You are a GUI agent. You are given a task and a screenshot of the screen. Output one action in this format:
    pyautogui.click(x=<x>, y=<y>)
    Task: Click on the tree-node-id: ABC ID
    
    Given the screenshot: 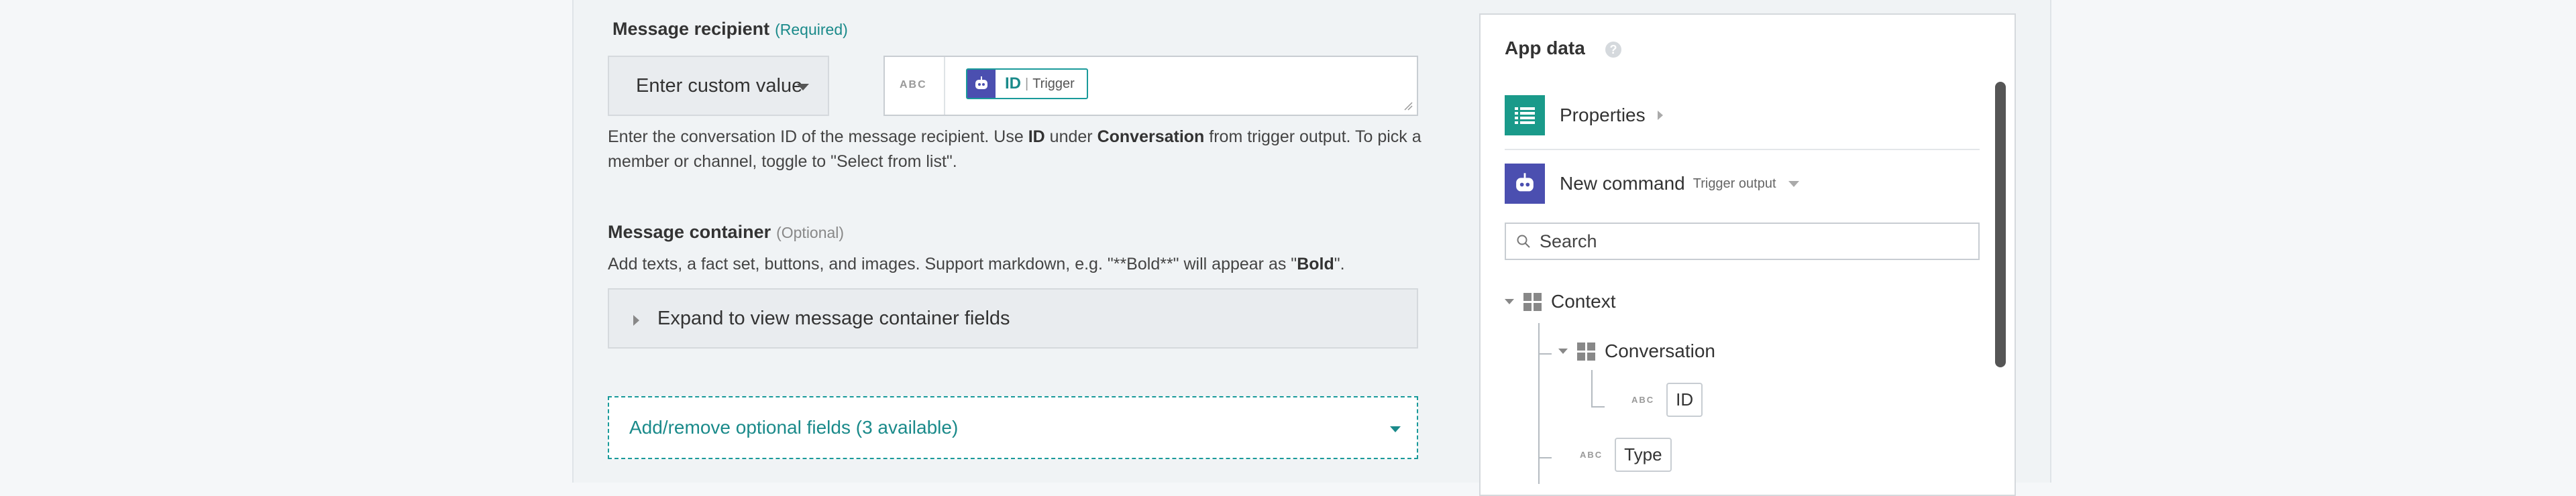 What is the action you would take?
    pyautogui.click(x=1667, y=400)
    